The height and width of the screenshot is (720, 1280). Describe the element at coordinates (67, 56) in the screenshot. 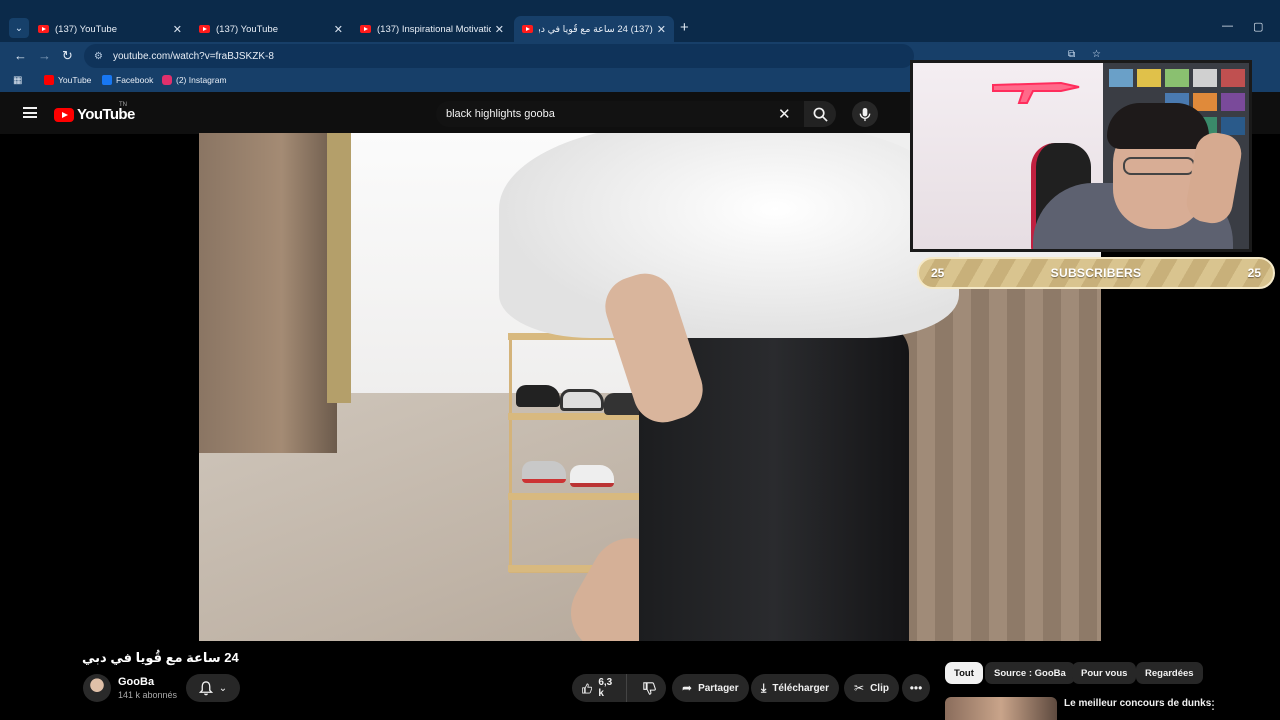

I see `reload-icon: ↻` at that location.